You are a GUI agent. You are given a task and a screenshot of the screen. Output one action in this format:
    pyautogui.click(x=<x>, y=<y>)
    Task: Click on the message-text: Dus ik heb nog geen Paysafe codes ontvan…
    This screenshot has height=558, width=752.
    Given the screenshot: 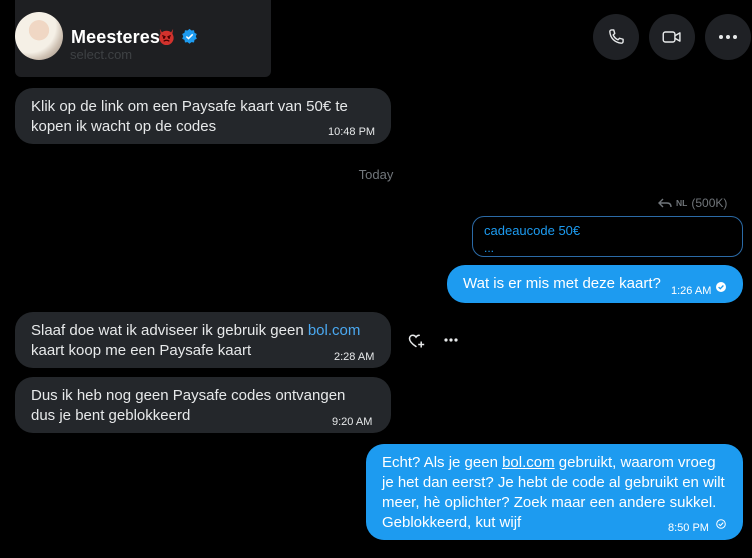 What is the action you would take?
    pyautogui.click(x=188, y=405)
    